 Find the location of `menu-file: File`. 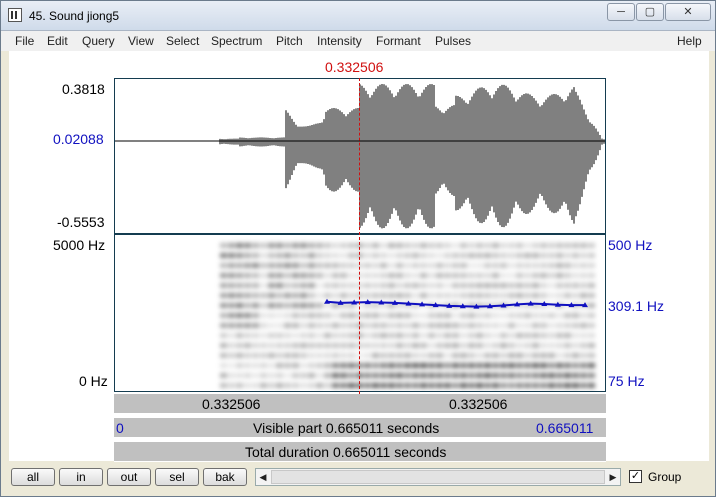

menu-file: File is located at coordinates (24, 41).